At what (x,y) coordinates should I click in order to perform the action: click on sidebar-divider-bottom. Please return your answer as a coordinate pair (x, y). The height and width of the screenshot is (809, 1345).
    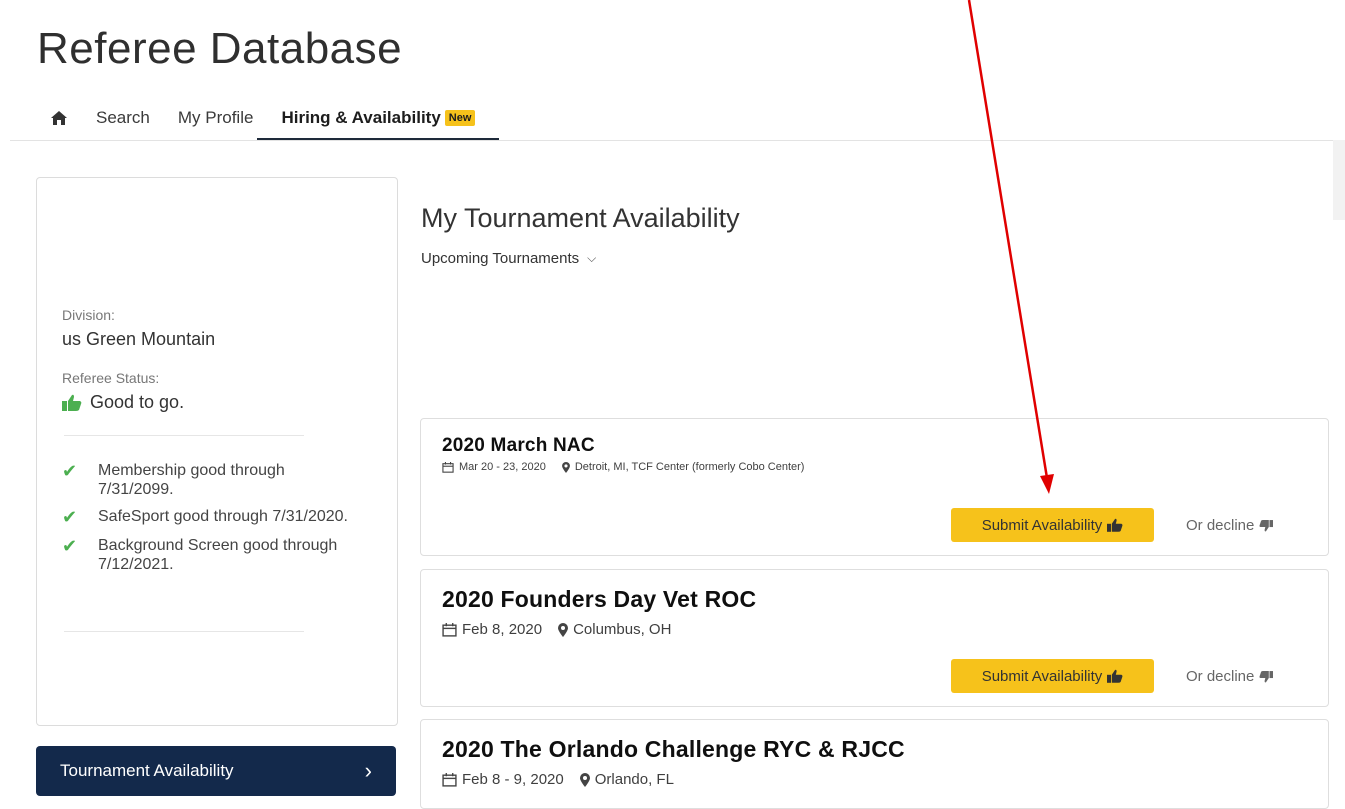
    Looking at the image, I should click on (184, 631).